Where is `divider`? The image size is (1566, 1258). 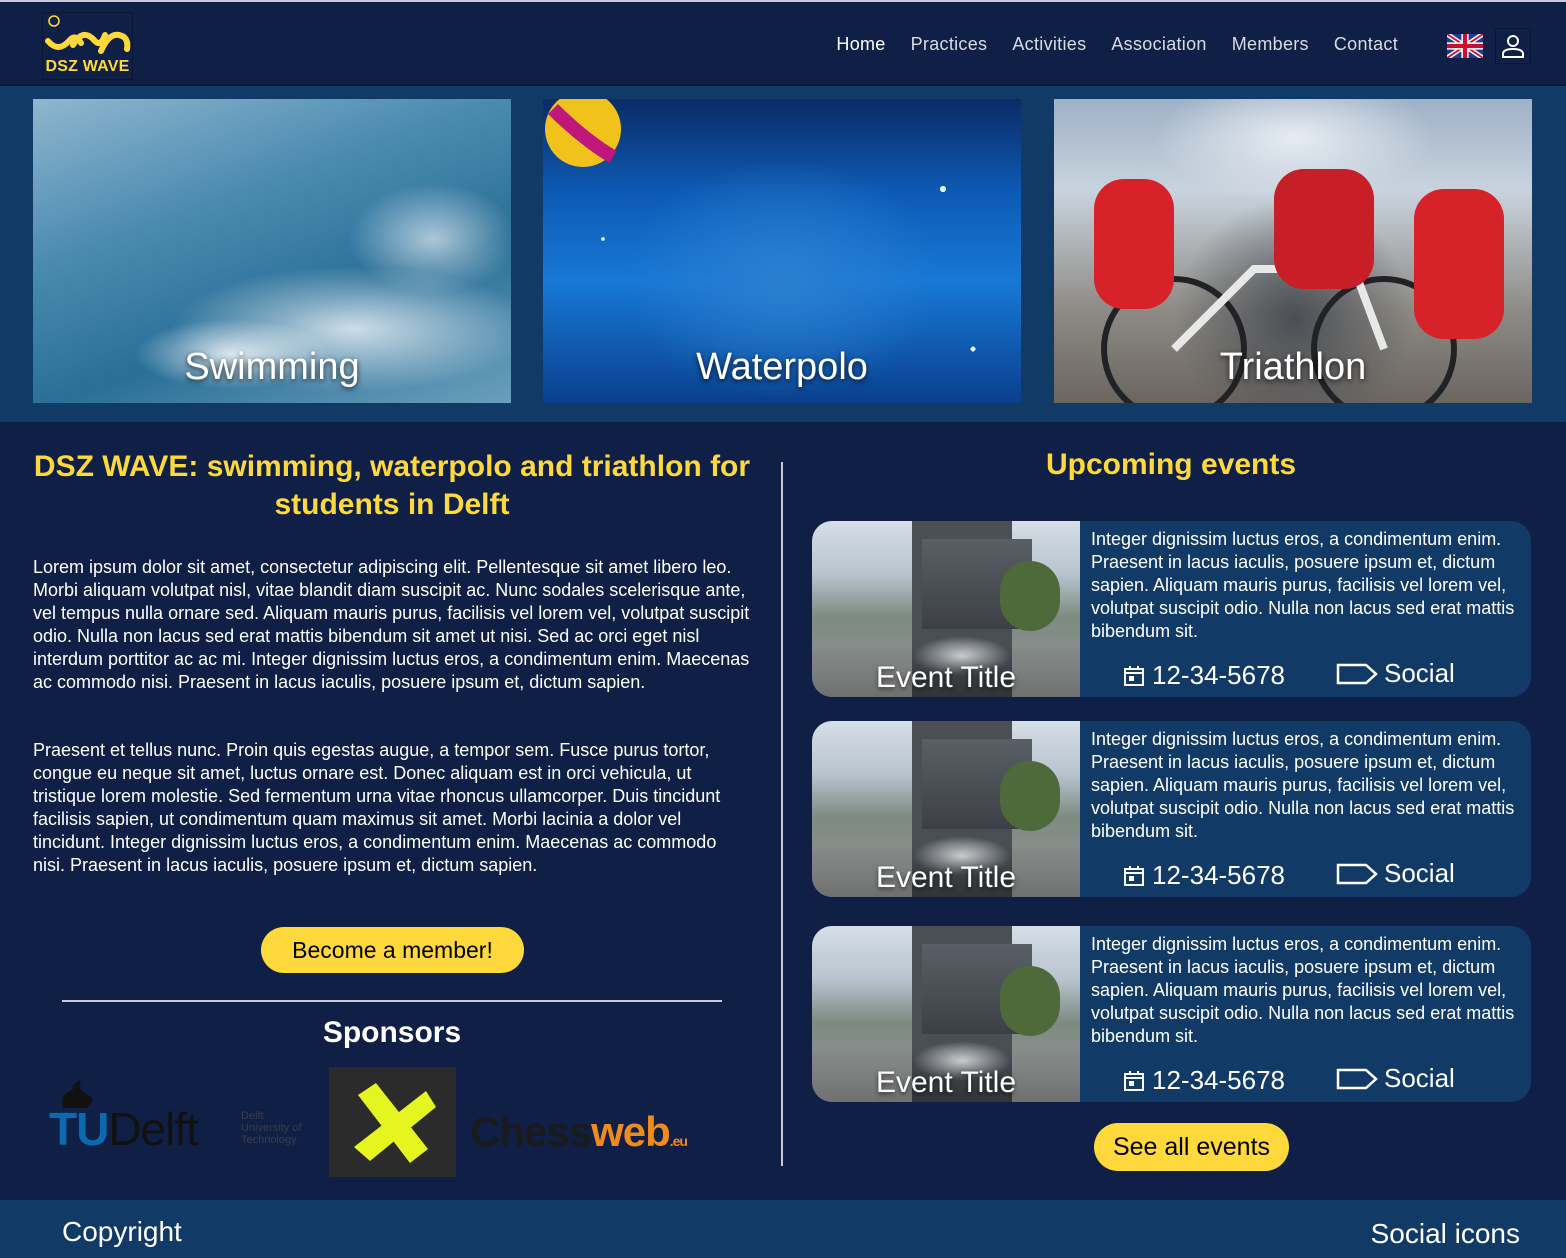 divider is located at coordinates (392, 1001).